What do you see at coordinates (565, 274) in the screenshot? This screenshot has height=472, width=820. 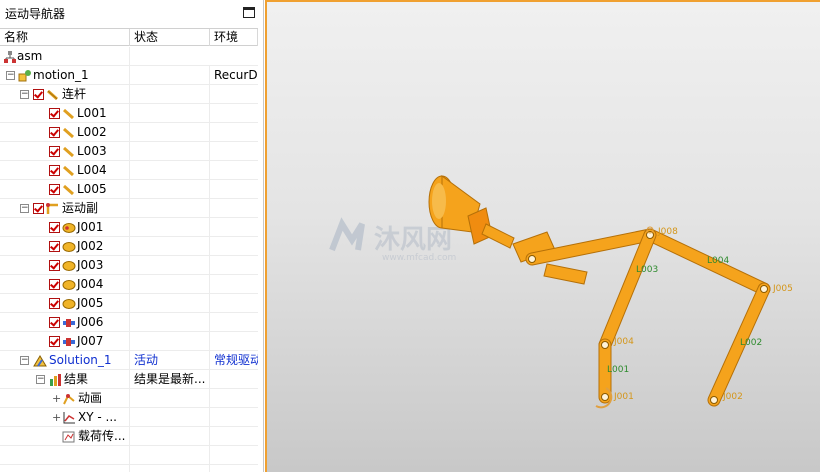 I see `slider-rod` at bounding box center [565, 274].